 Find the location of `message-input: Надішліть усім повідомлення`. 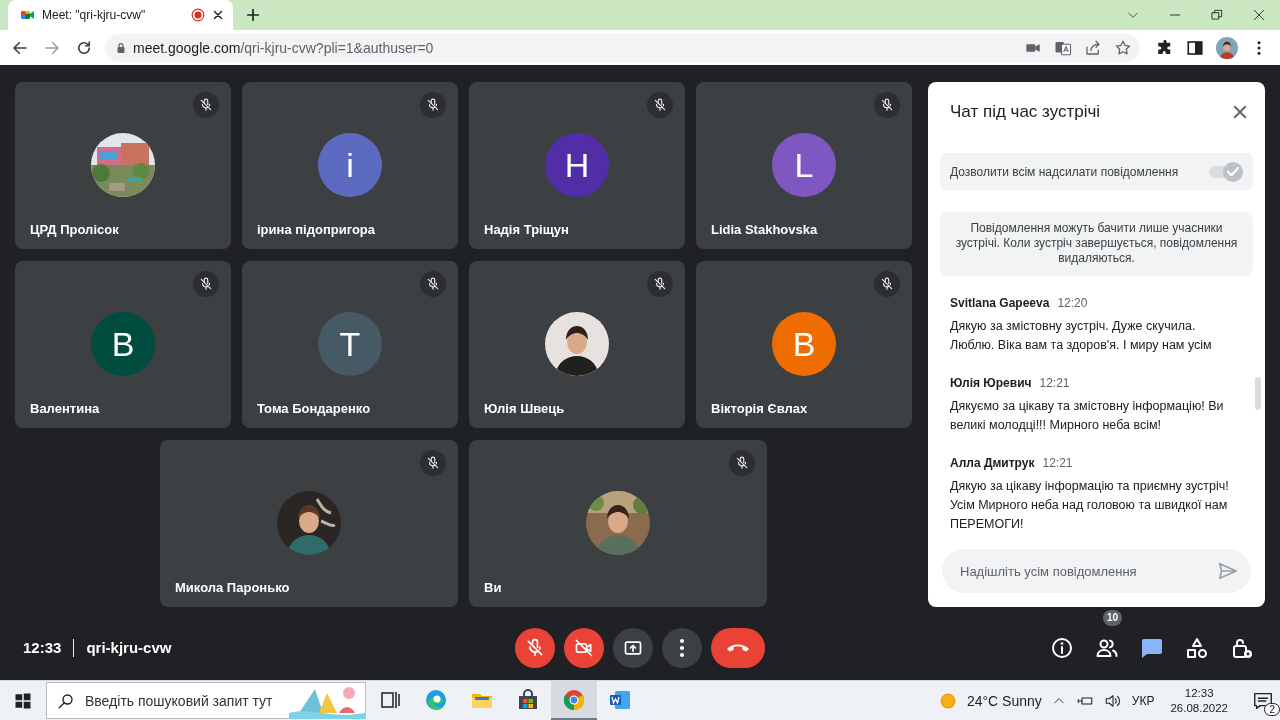

message-input: Надішліть усім повідомлення is located at coordinates (1087, 571).